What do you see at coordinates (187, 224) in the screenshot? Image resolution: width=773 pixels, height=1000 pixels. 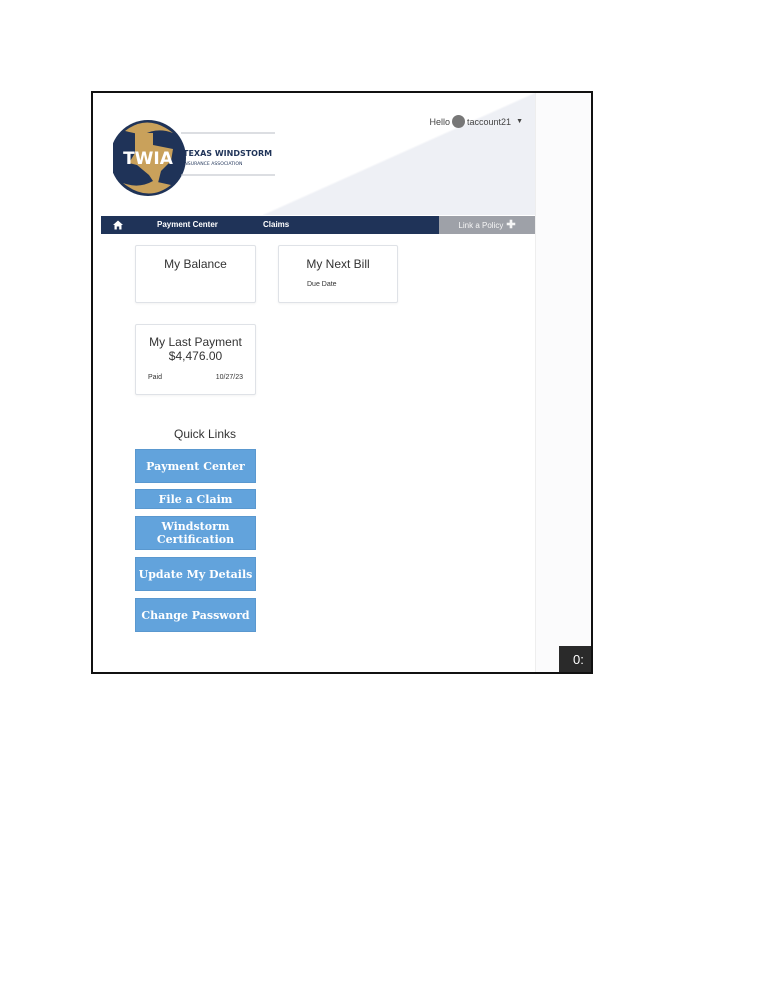 I see `nav-payment-center: Payment Center` at bounding box center [187, 224].